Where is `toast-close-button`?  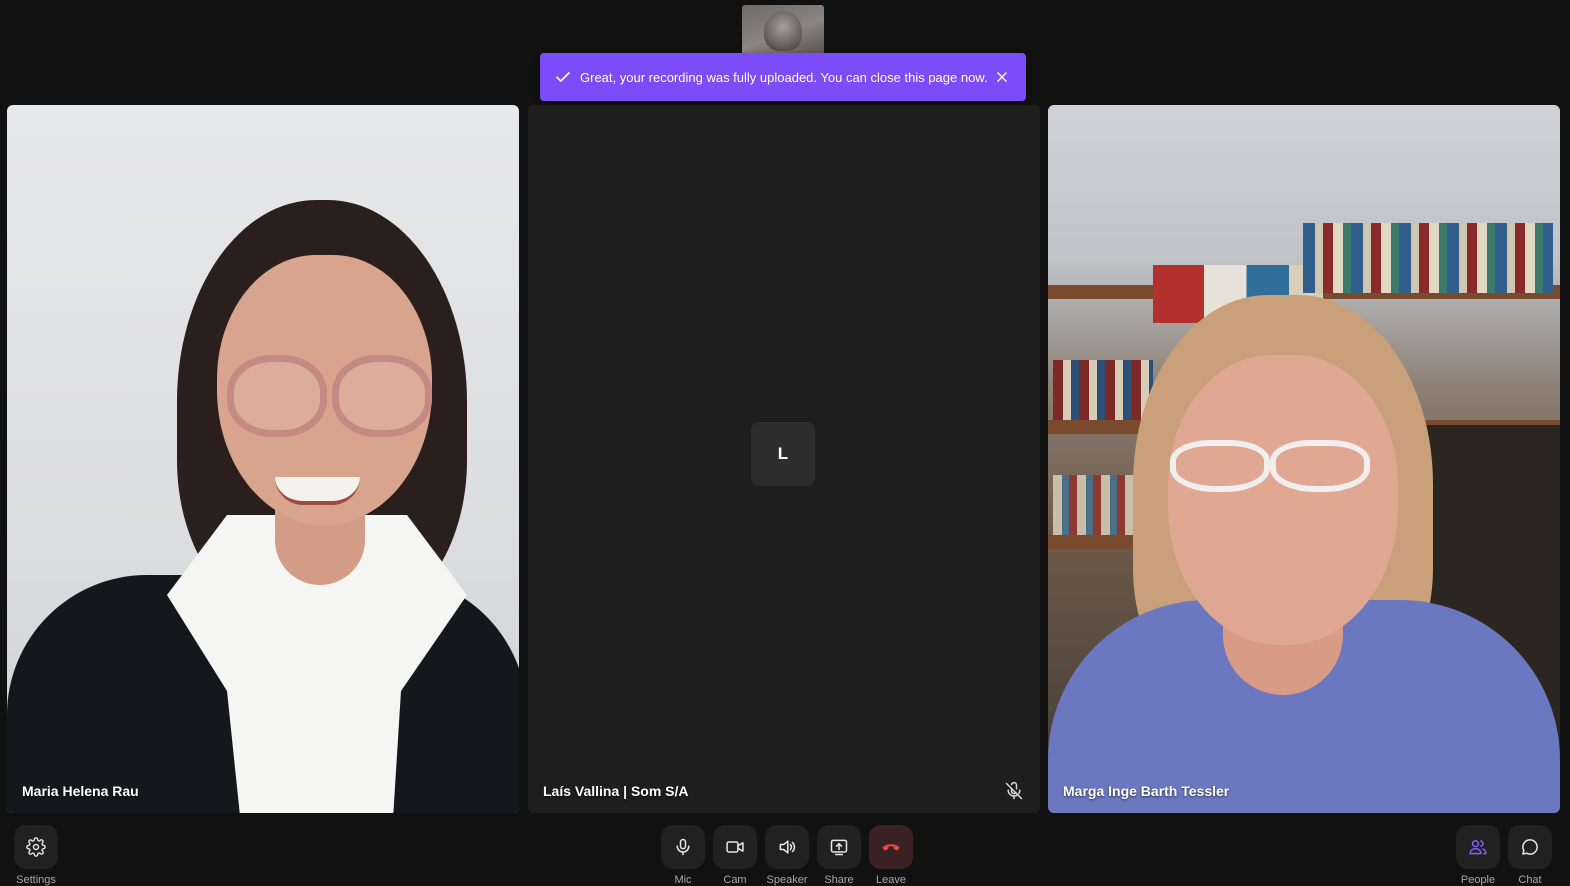
toast-close-button is located at coordinates (1002, 77).